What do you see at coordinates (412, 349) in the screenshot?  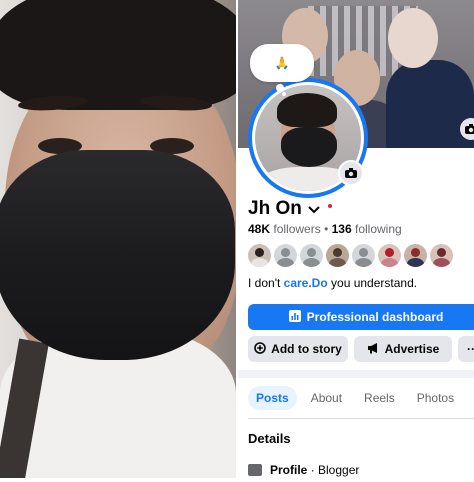 I see `advertise-label: Advertise` at bounding box center [412, 349].